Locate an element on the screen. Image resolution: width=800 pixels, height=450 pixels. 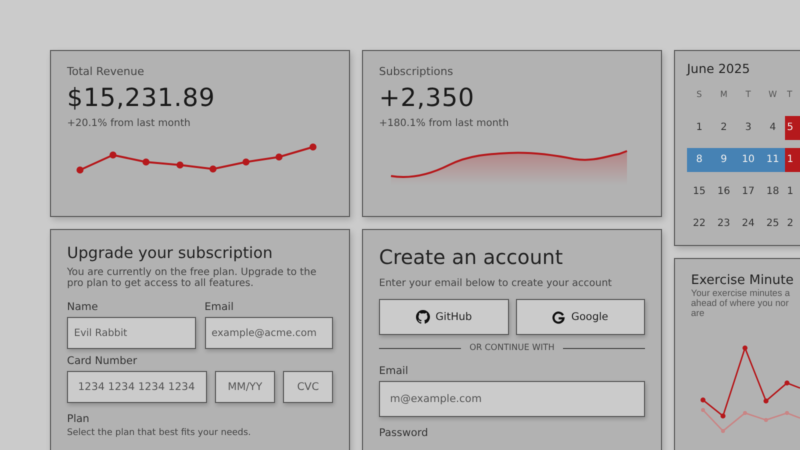
calendar-day: 4 is located at coordinates (772, 128).